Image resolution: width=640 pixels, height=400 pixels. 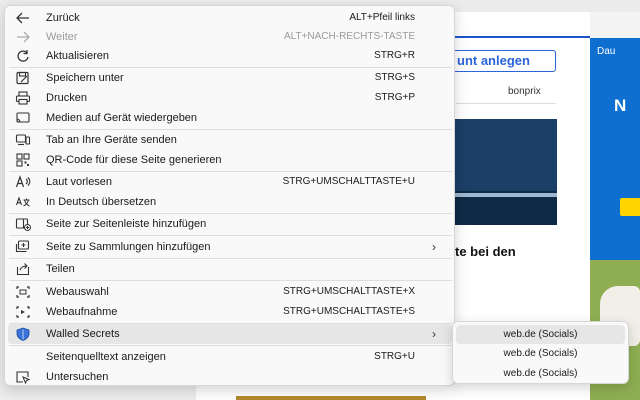 I want to click on menu-item-label: Webaufnahme, so click(x=82, y=312).